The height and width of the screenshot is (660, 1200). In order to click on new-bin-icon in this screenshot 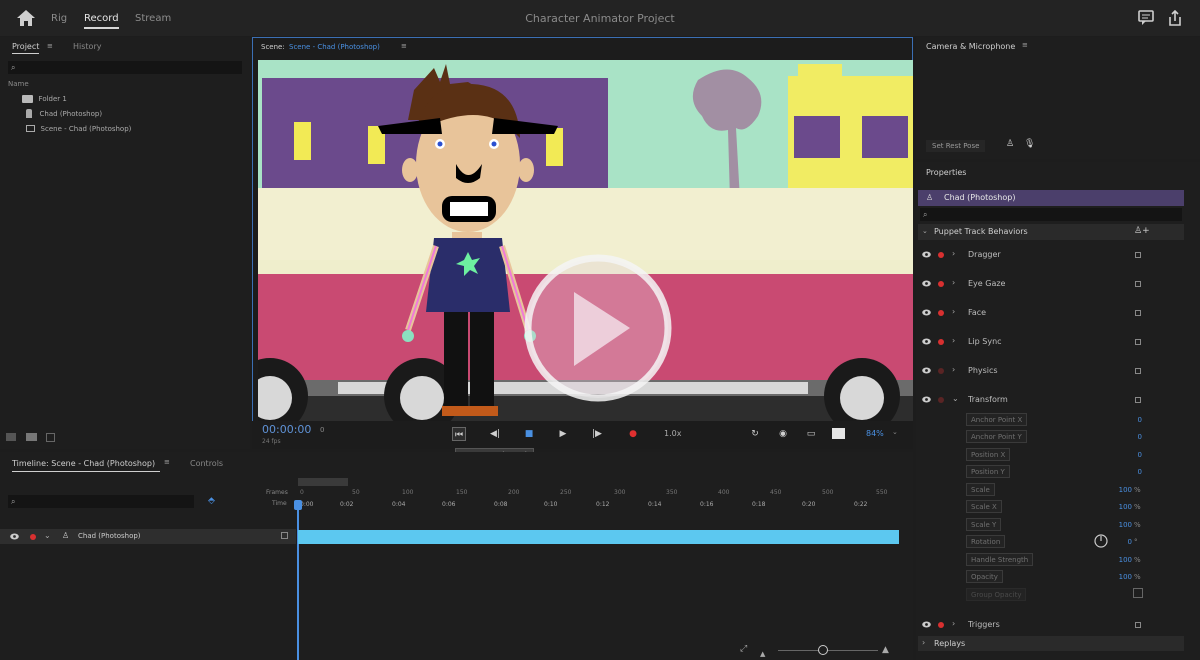, I will do `click(11, 437)`.